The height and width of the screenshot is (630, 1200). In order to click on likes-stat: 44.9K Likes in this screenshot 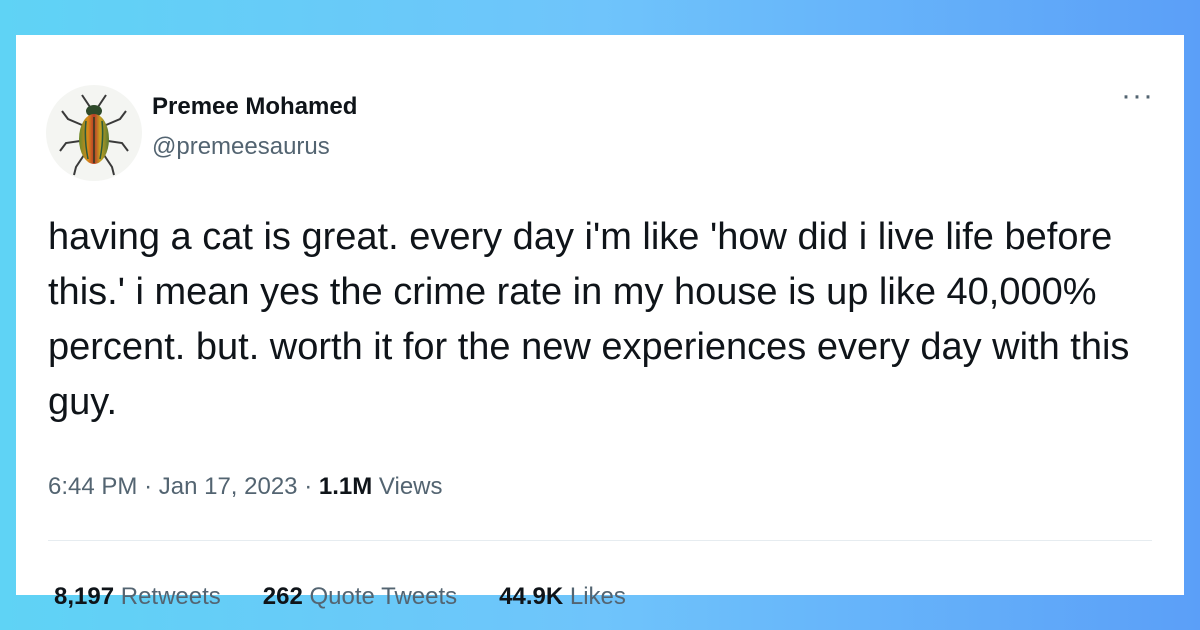, I will do `click(562, 597)`.